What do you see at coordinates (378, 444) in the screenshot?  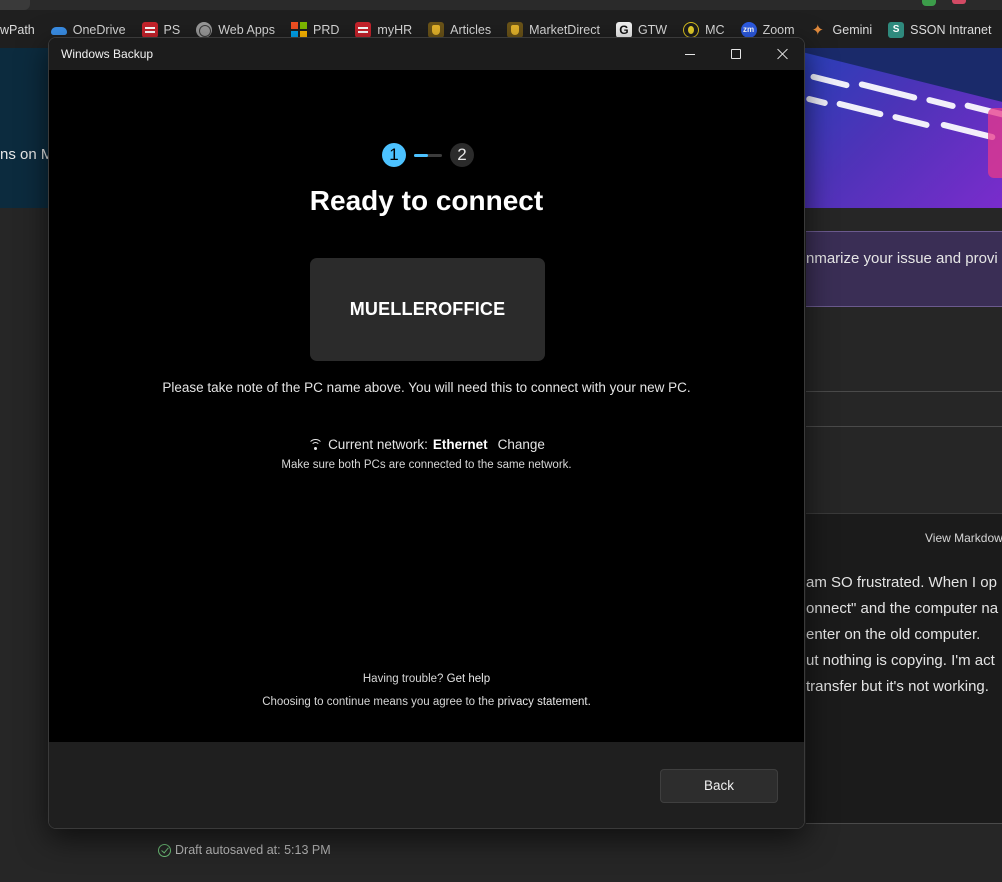 I see `network-label: Current network:` at bounding box center [378, 444].